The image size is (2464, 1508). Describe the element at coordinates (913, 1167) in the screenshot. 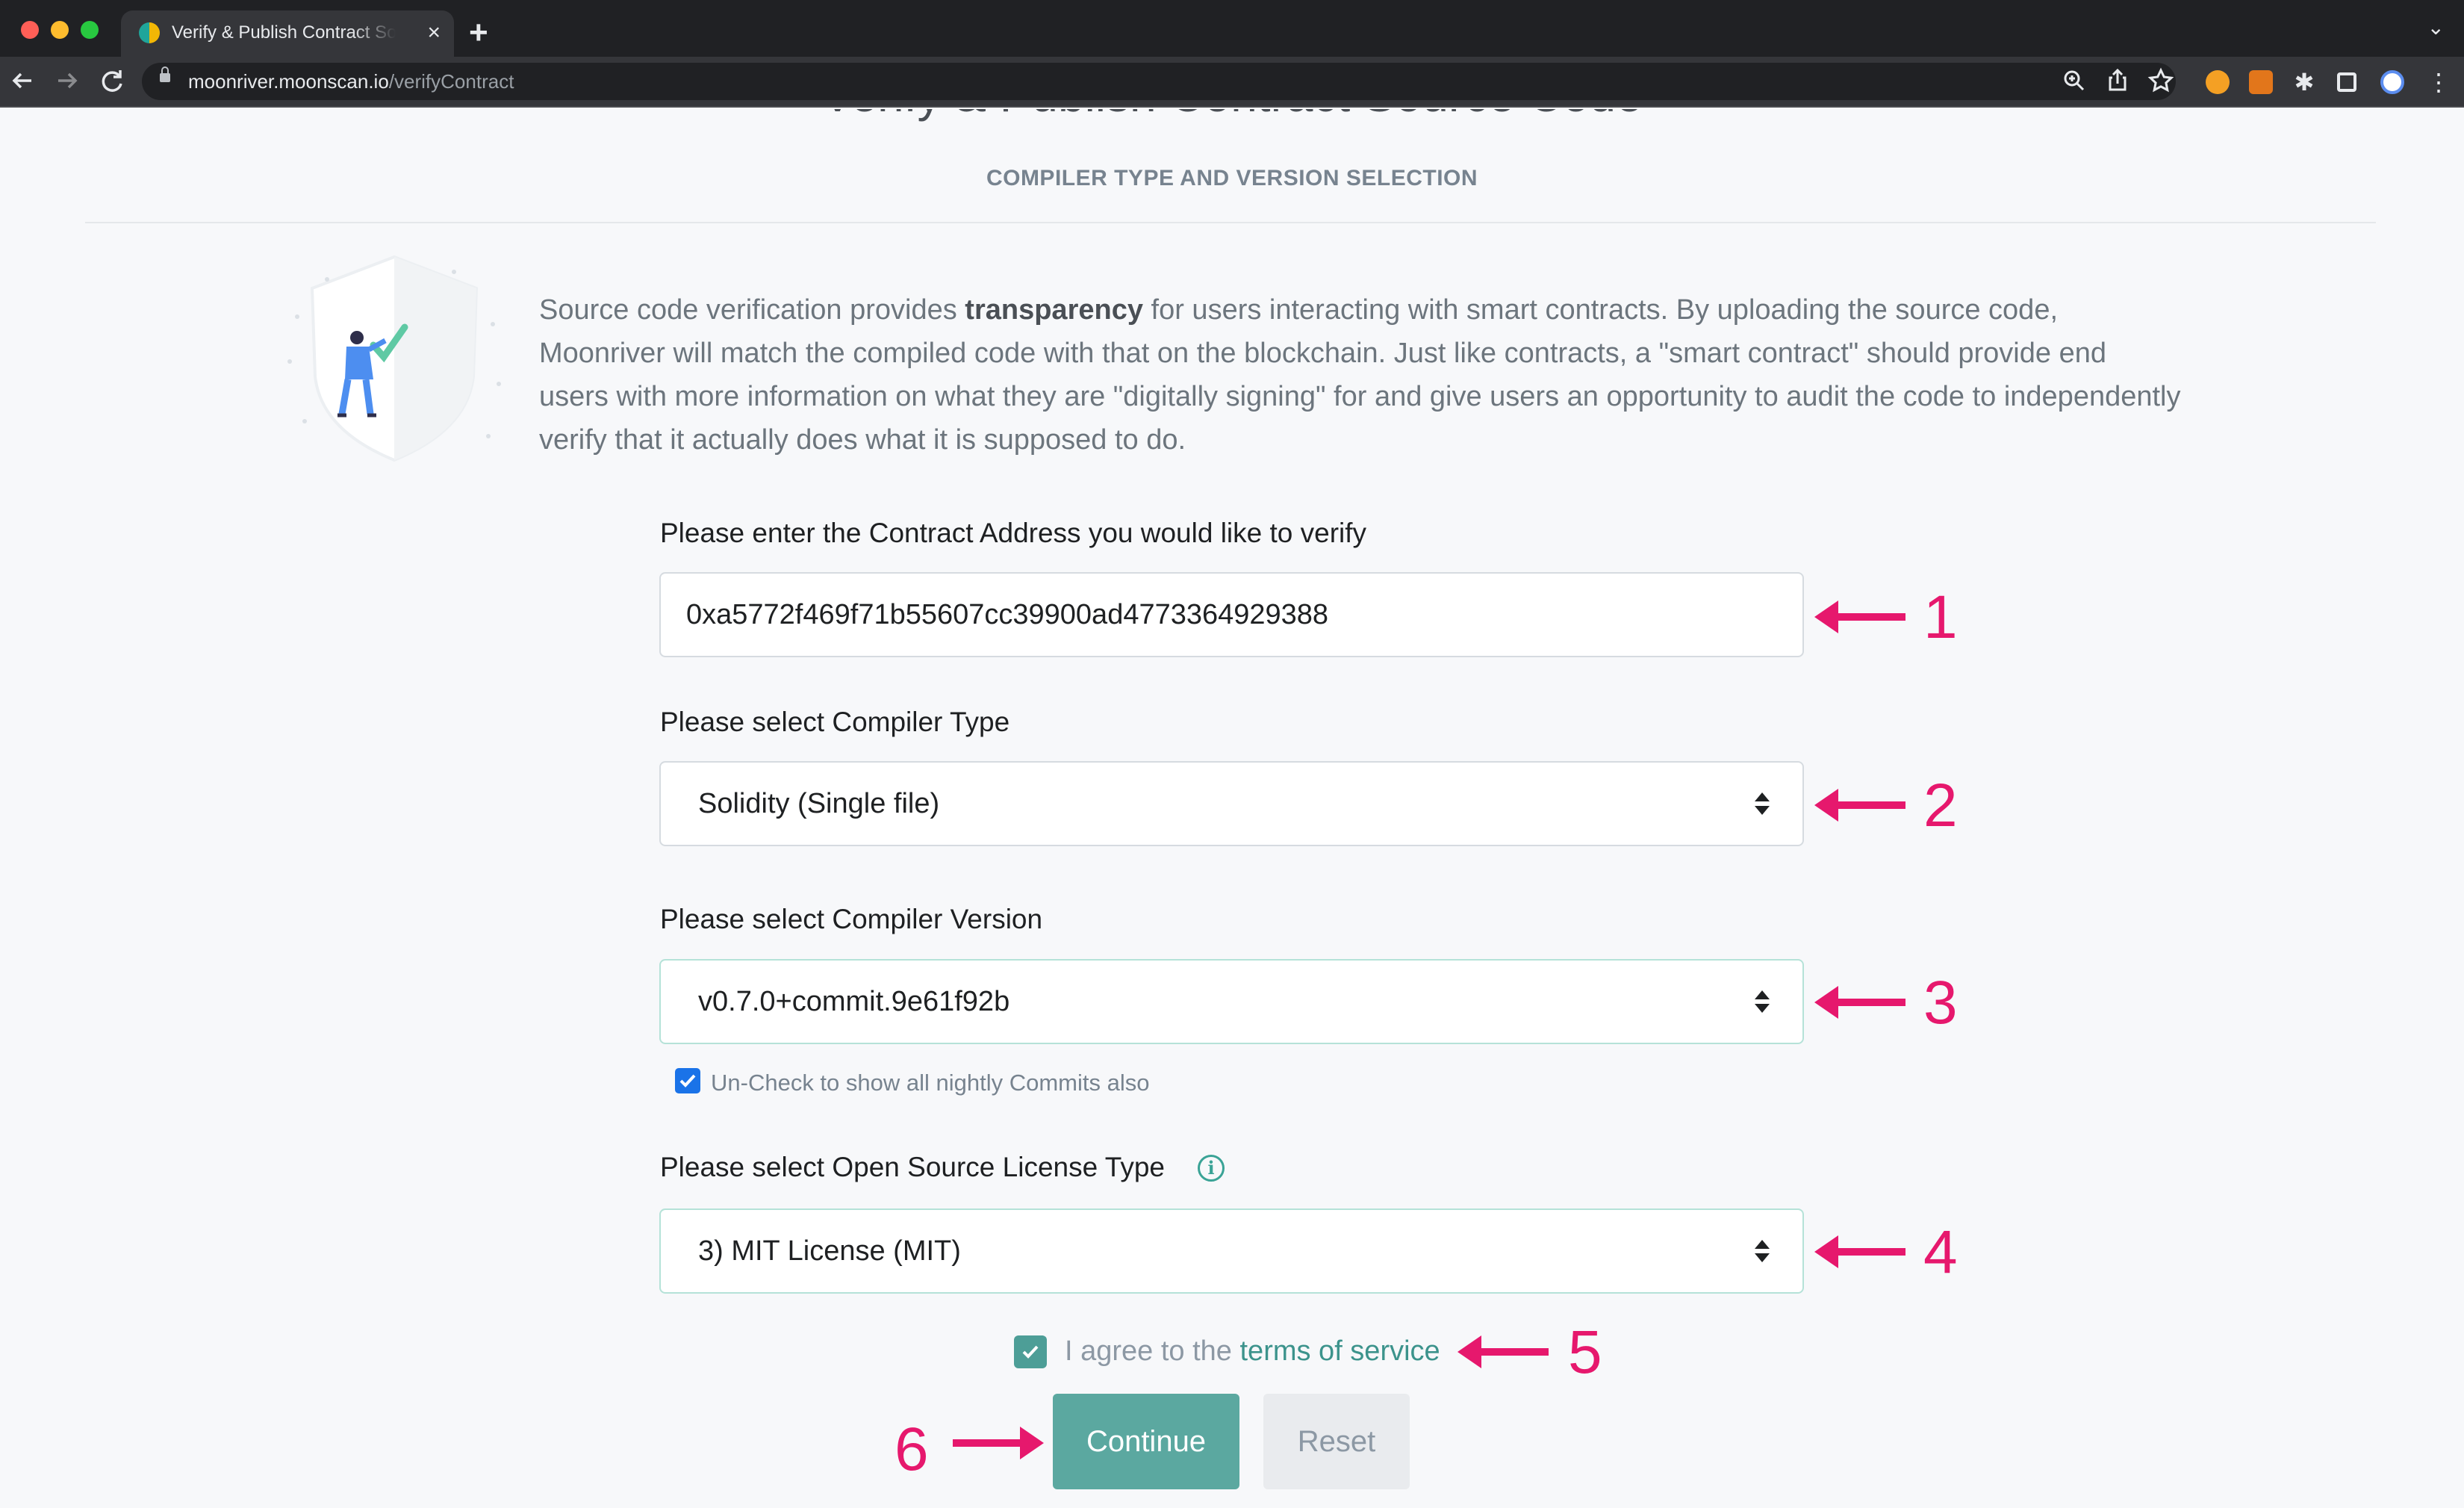

I see `license-label: Please select Open Source License Type` at that location.